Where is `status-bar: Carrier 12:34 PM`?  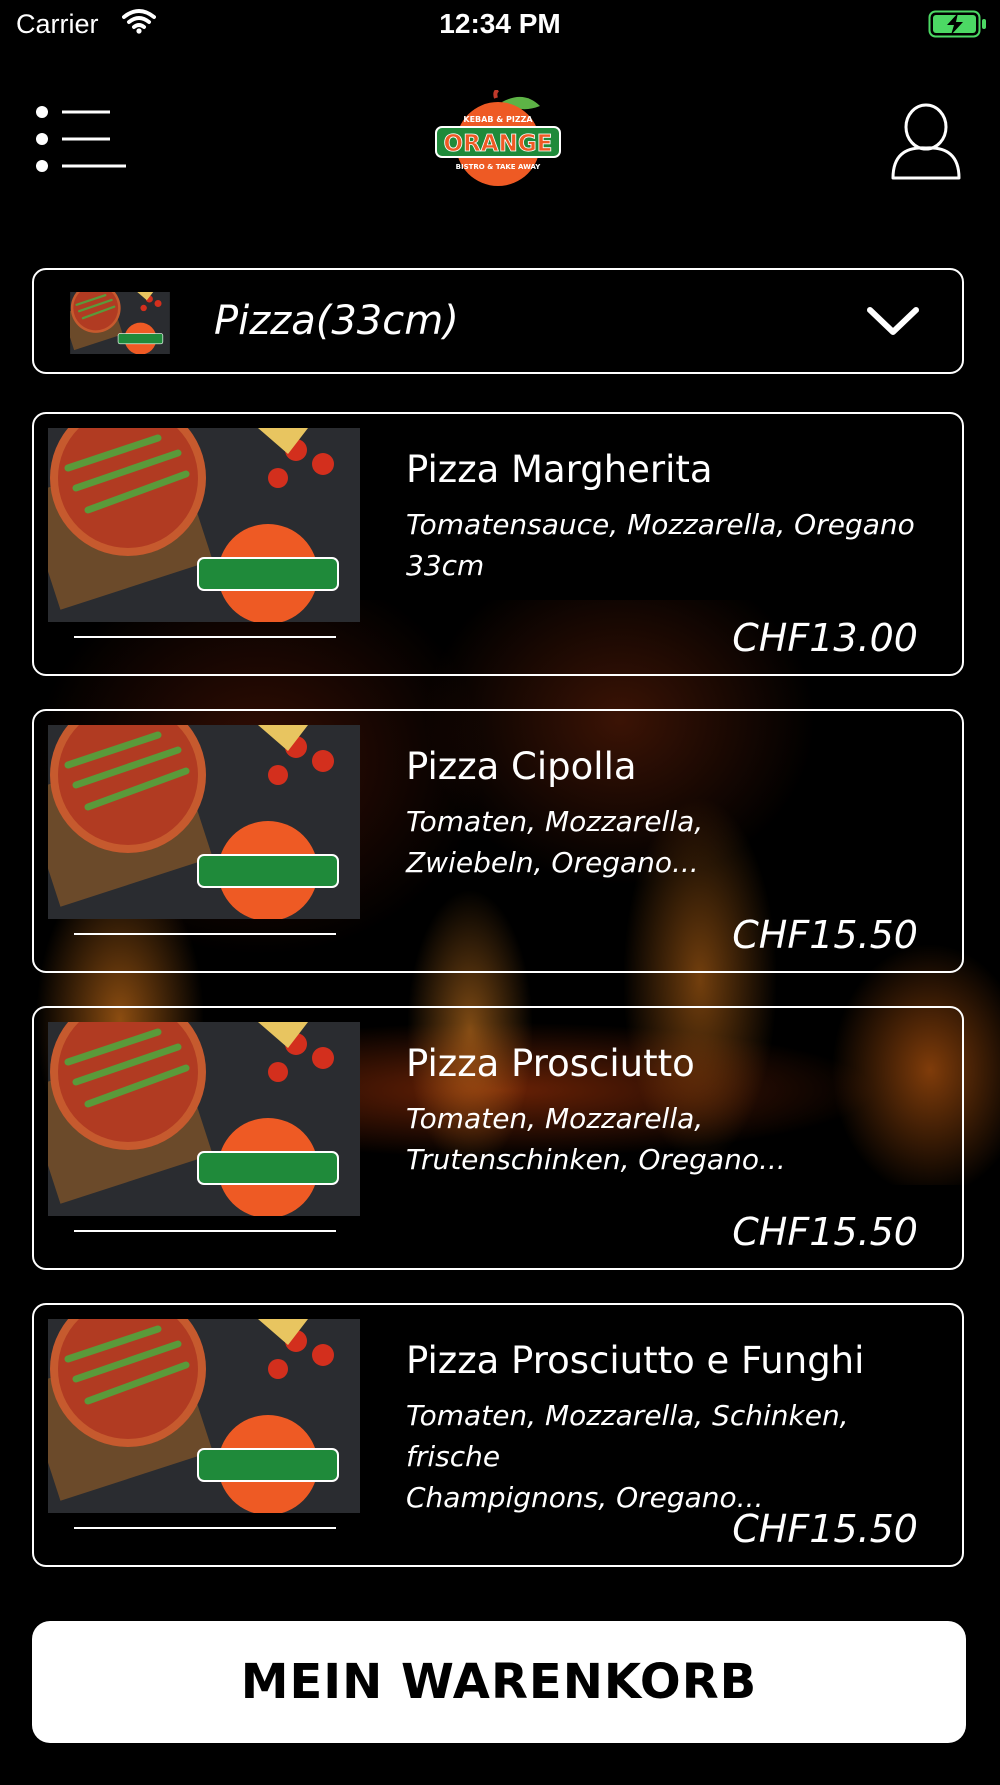
status-bar: Carrier 12:34 PM is located at coordinates (500, 25).